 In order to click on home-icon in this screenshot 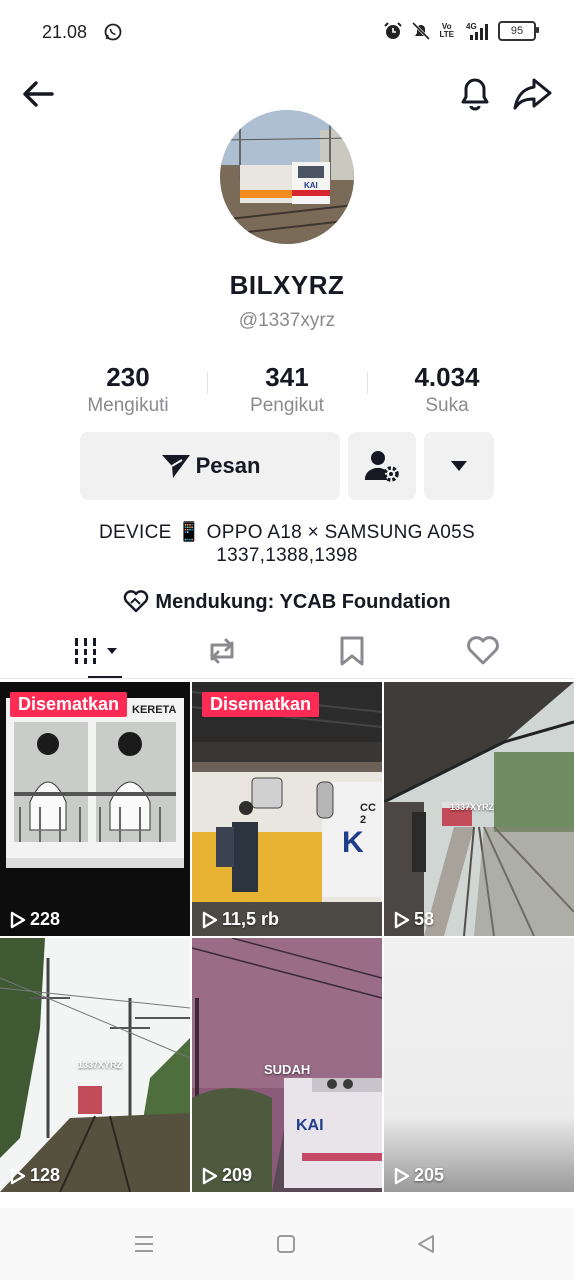, I will do `click(286, 1244)`.